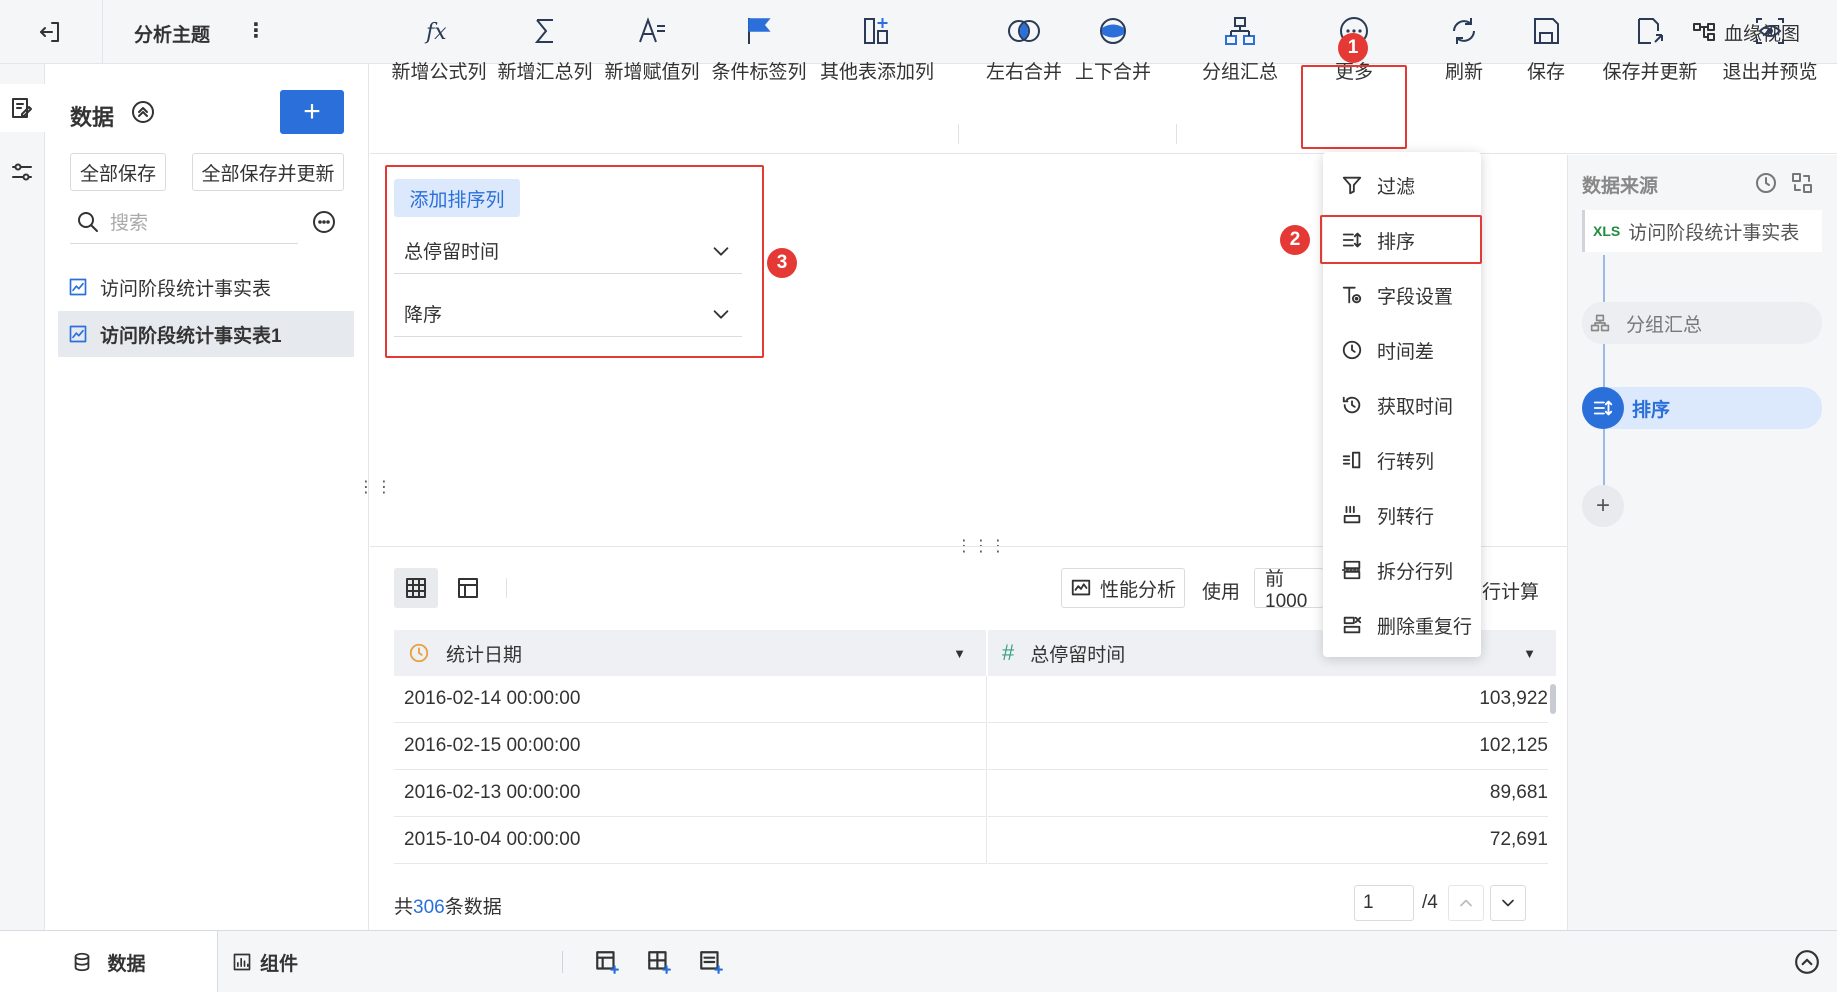 The height and width of the screenshot is (992, 1837). I want to click on row-calc-label: 行计算, so click(1511, 592).